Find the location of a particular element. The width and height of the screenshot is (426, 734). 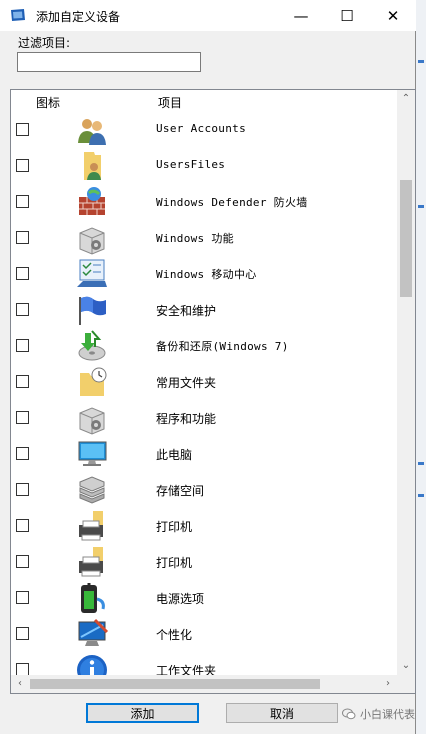

window-icon is located at coordinates (18, 15).